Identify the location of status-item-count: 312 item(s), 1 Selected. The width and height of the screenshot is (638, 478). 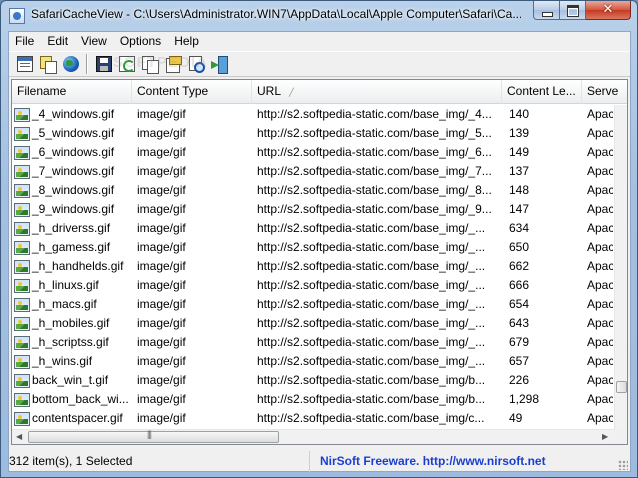
(159, 461).